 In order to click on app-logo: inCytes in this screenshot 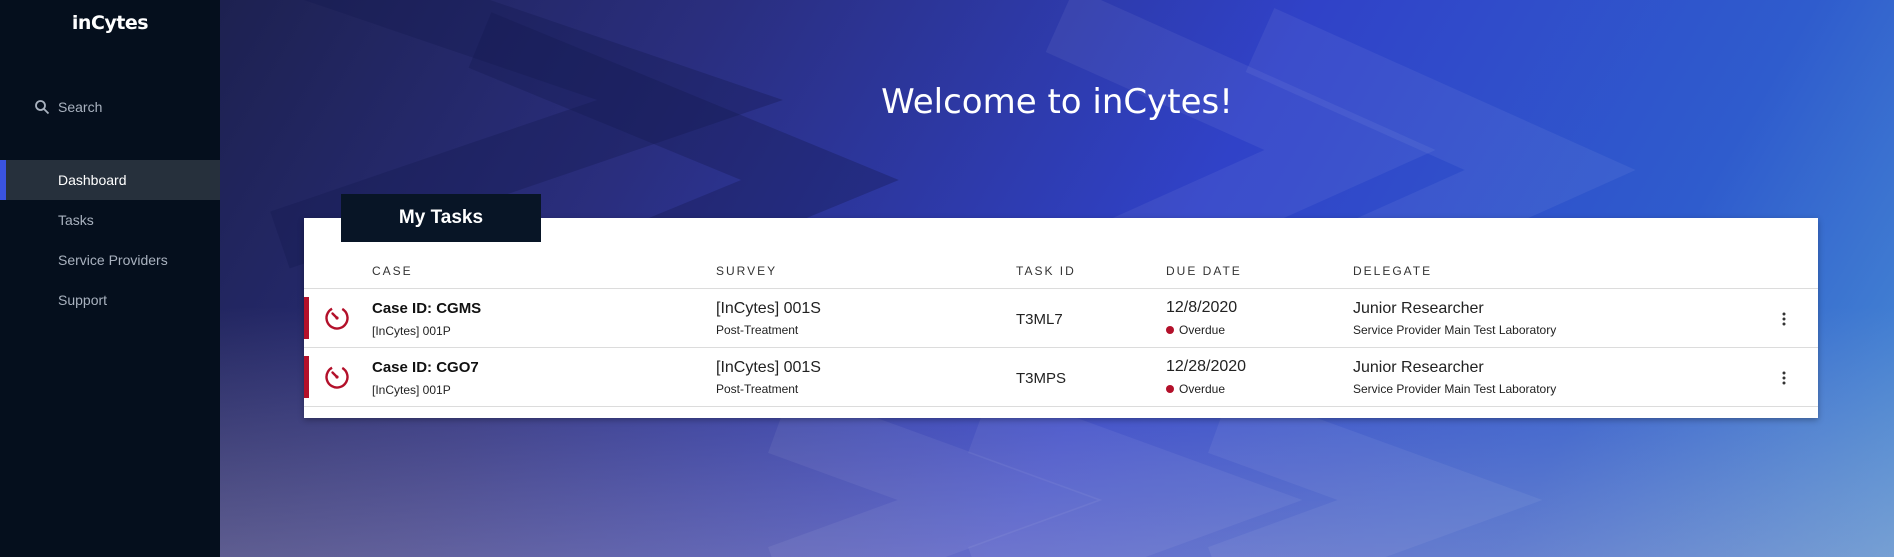, I will do `click(110, 23)`.